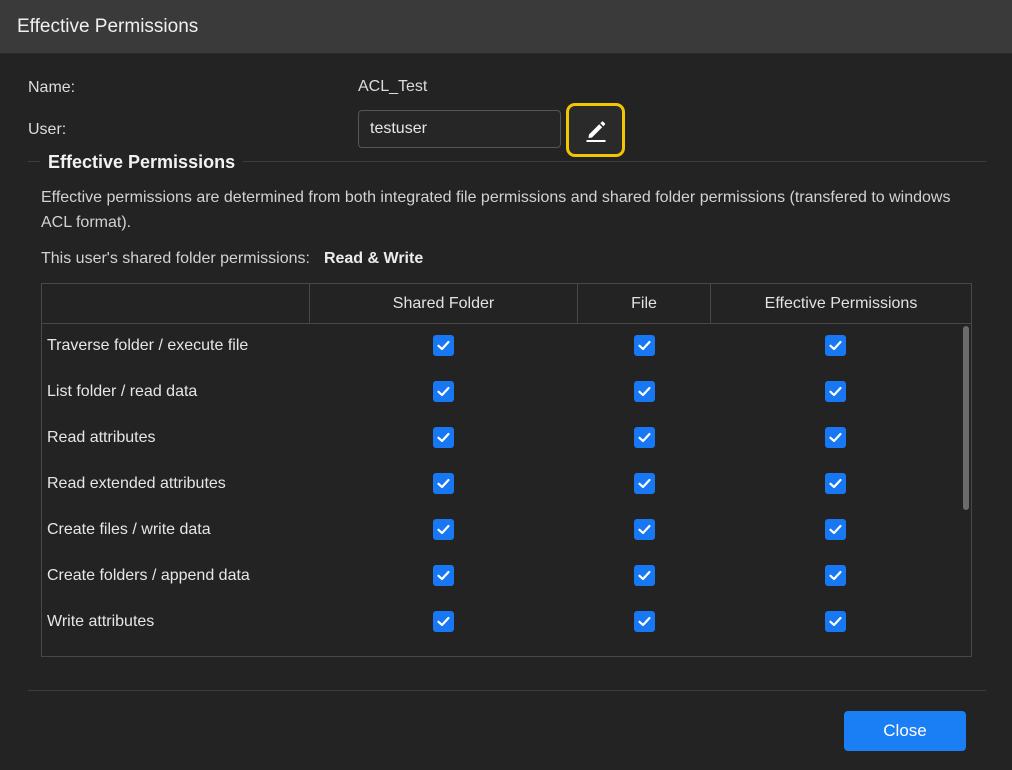 This screenshot has width=1012, height=770. Describe the element at coordinates (501, 577) in the screenshot. I see `table-row: Create folders / append data` at that location.